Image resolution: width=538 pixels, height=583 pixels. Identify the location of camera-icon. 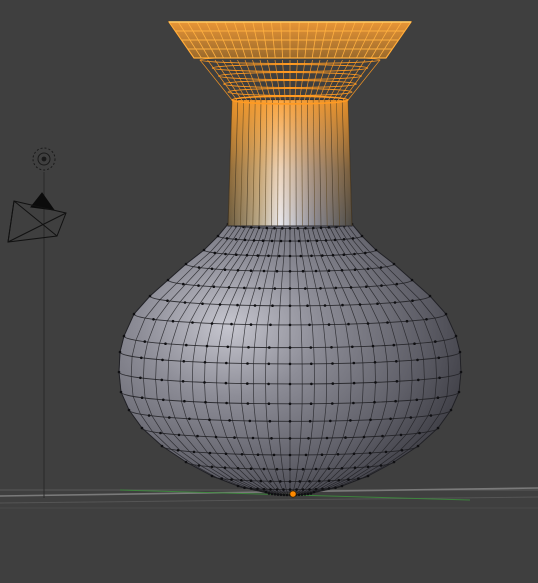
(37, 217).